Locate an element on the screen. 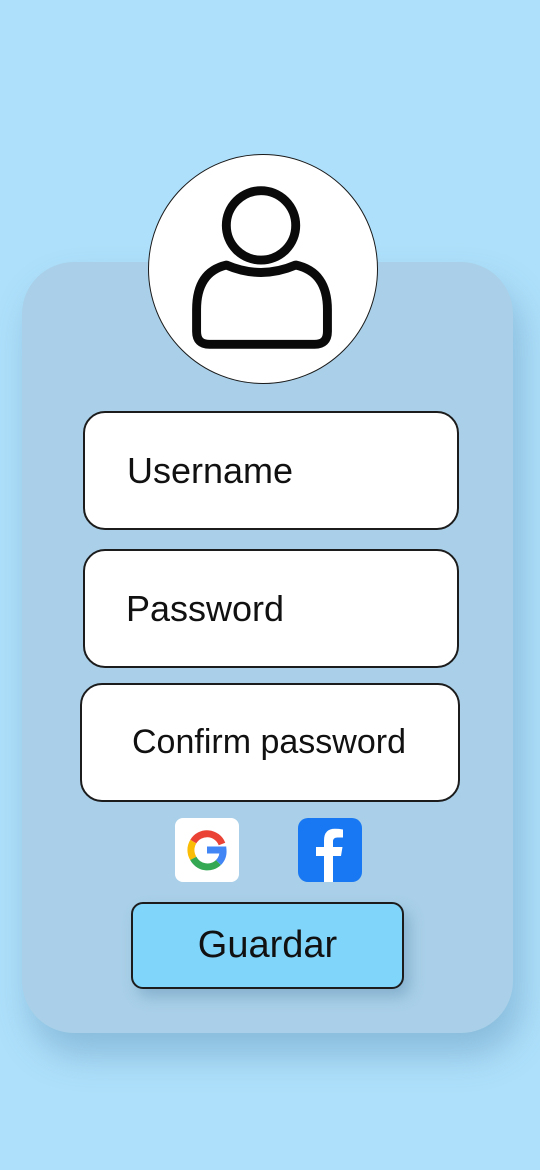 Image resolution: width=540 pixels, height=1170 pixels. facebook-login-button is located at coordinates (330, 850).